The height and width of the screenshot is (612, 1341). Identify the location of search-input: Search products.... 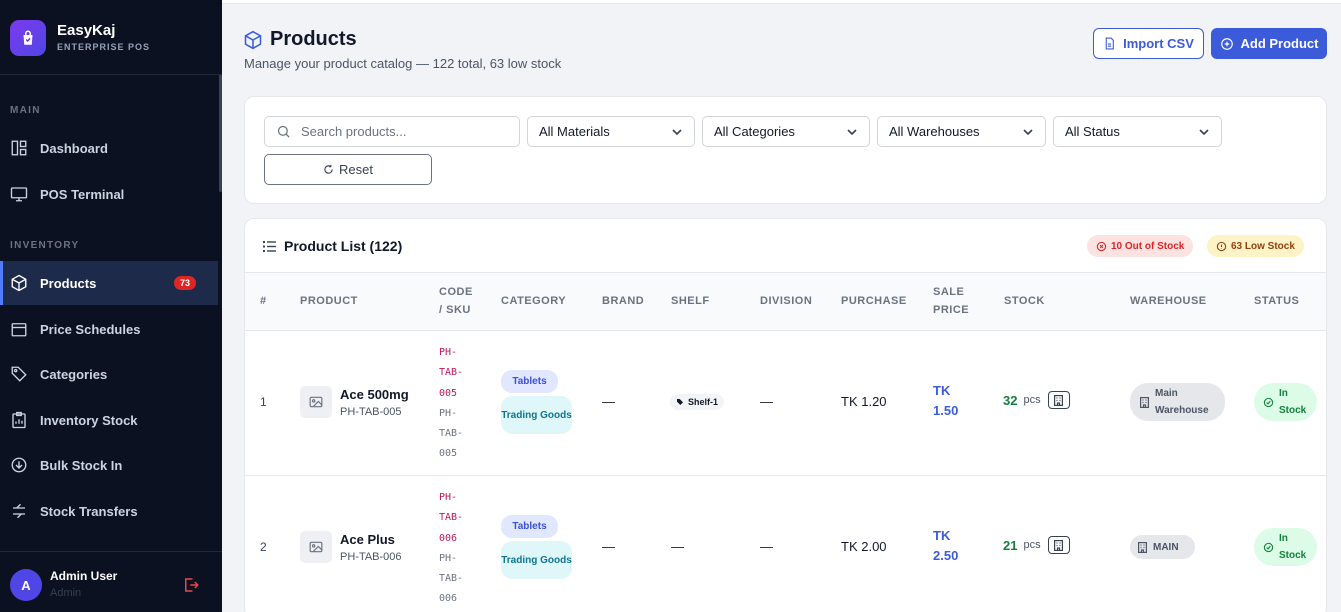
(392, 131).